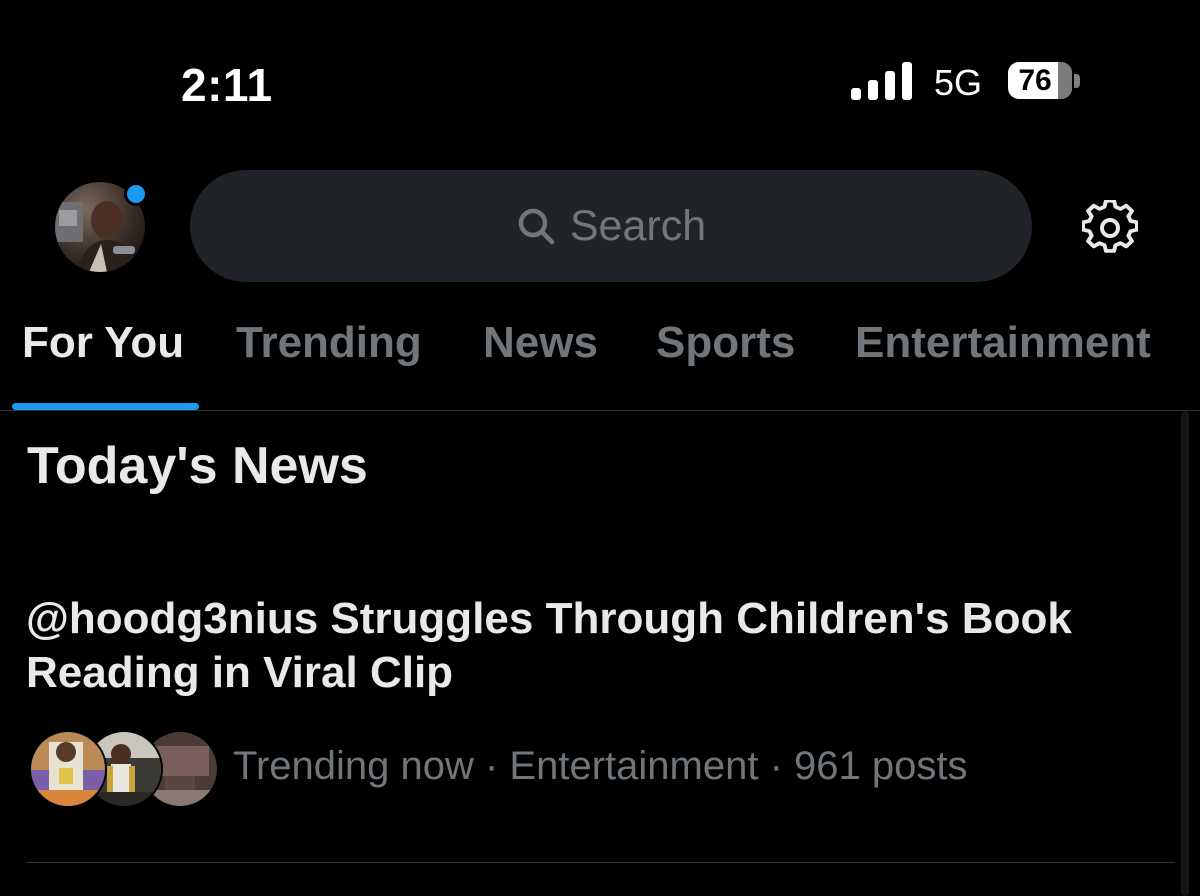  I want to click on battery-cap, so click(1077, 81).